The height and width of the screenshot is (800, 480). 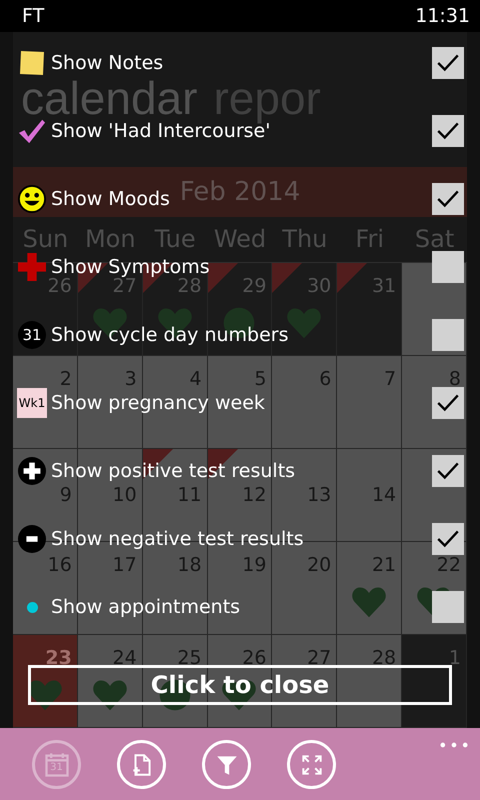 I want to click on checkmark-icon, so click(x=32, y=131).